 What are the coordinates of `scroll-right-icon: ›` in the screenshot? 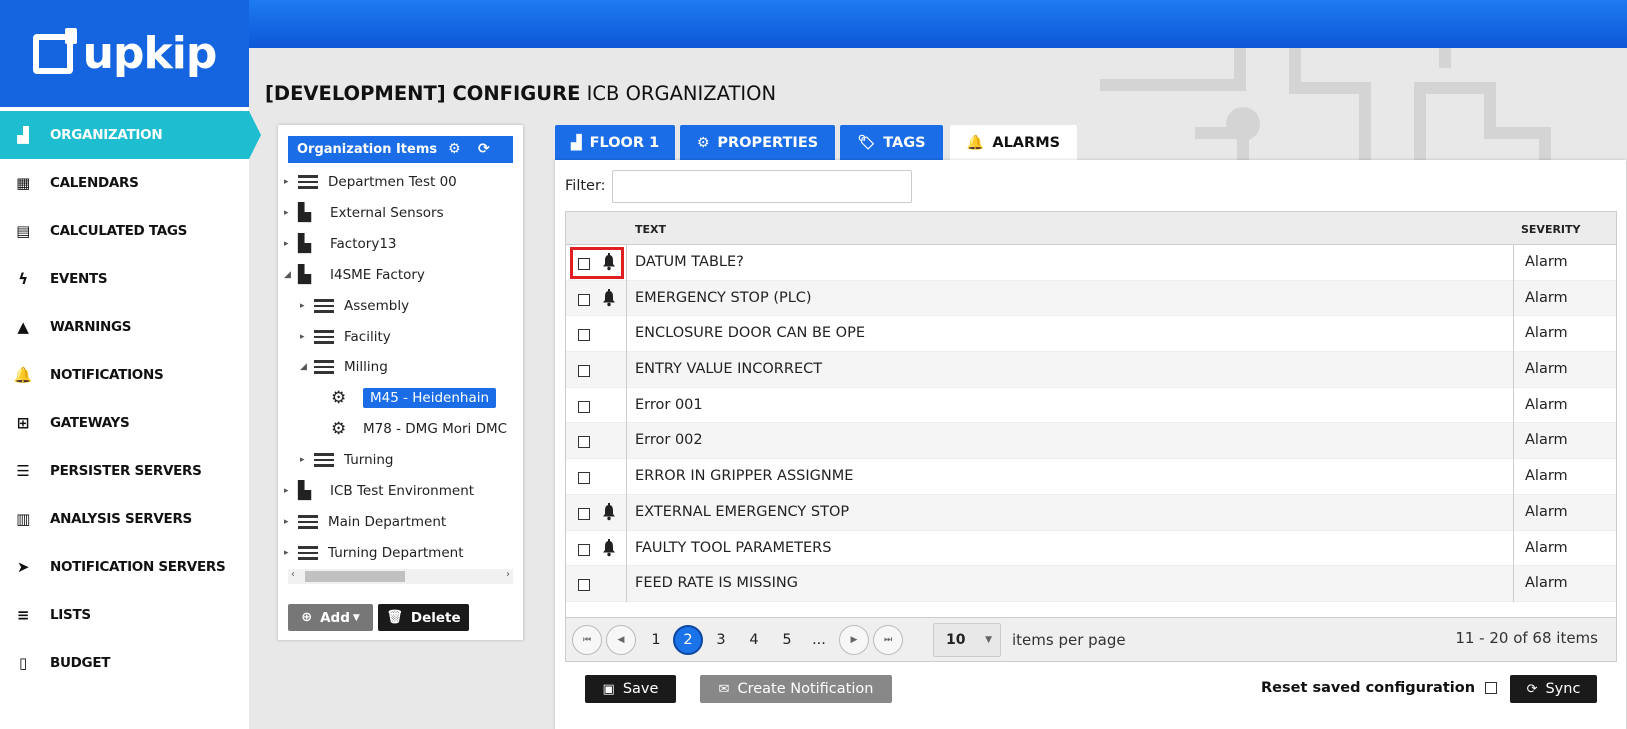 It's located at (508, 574).